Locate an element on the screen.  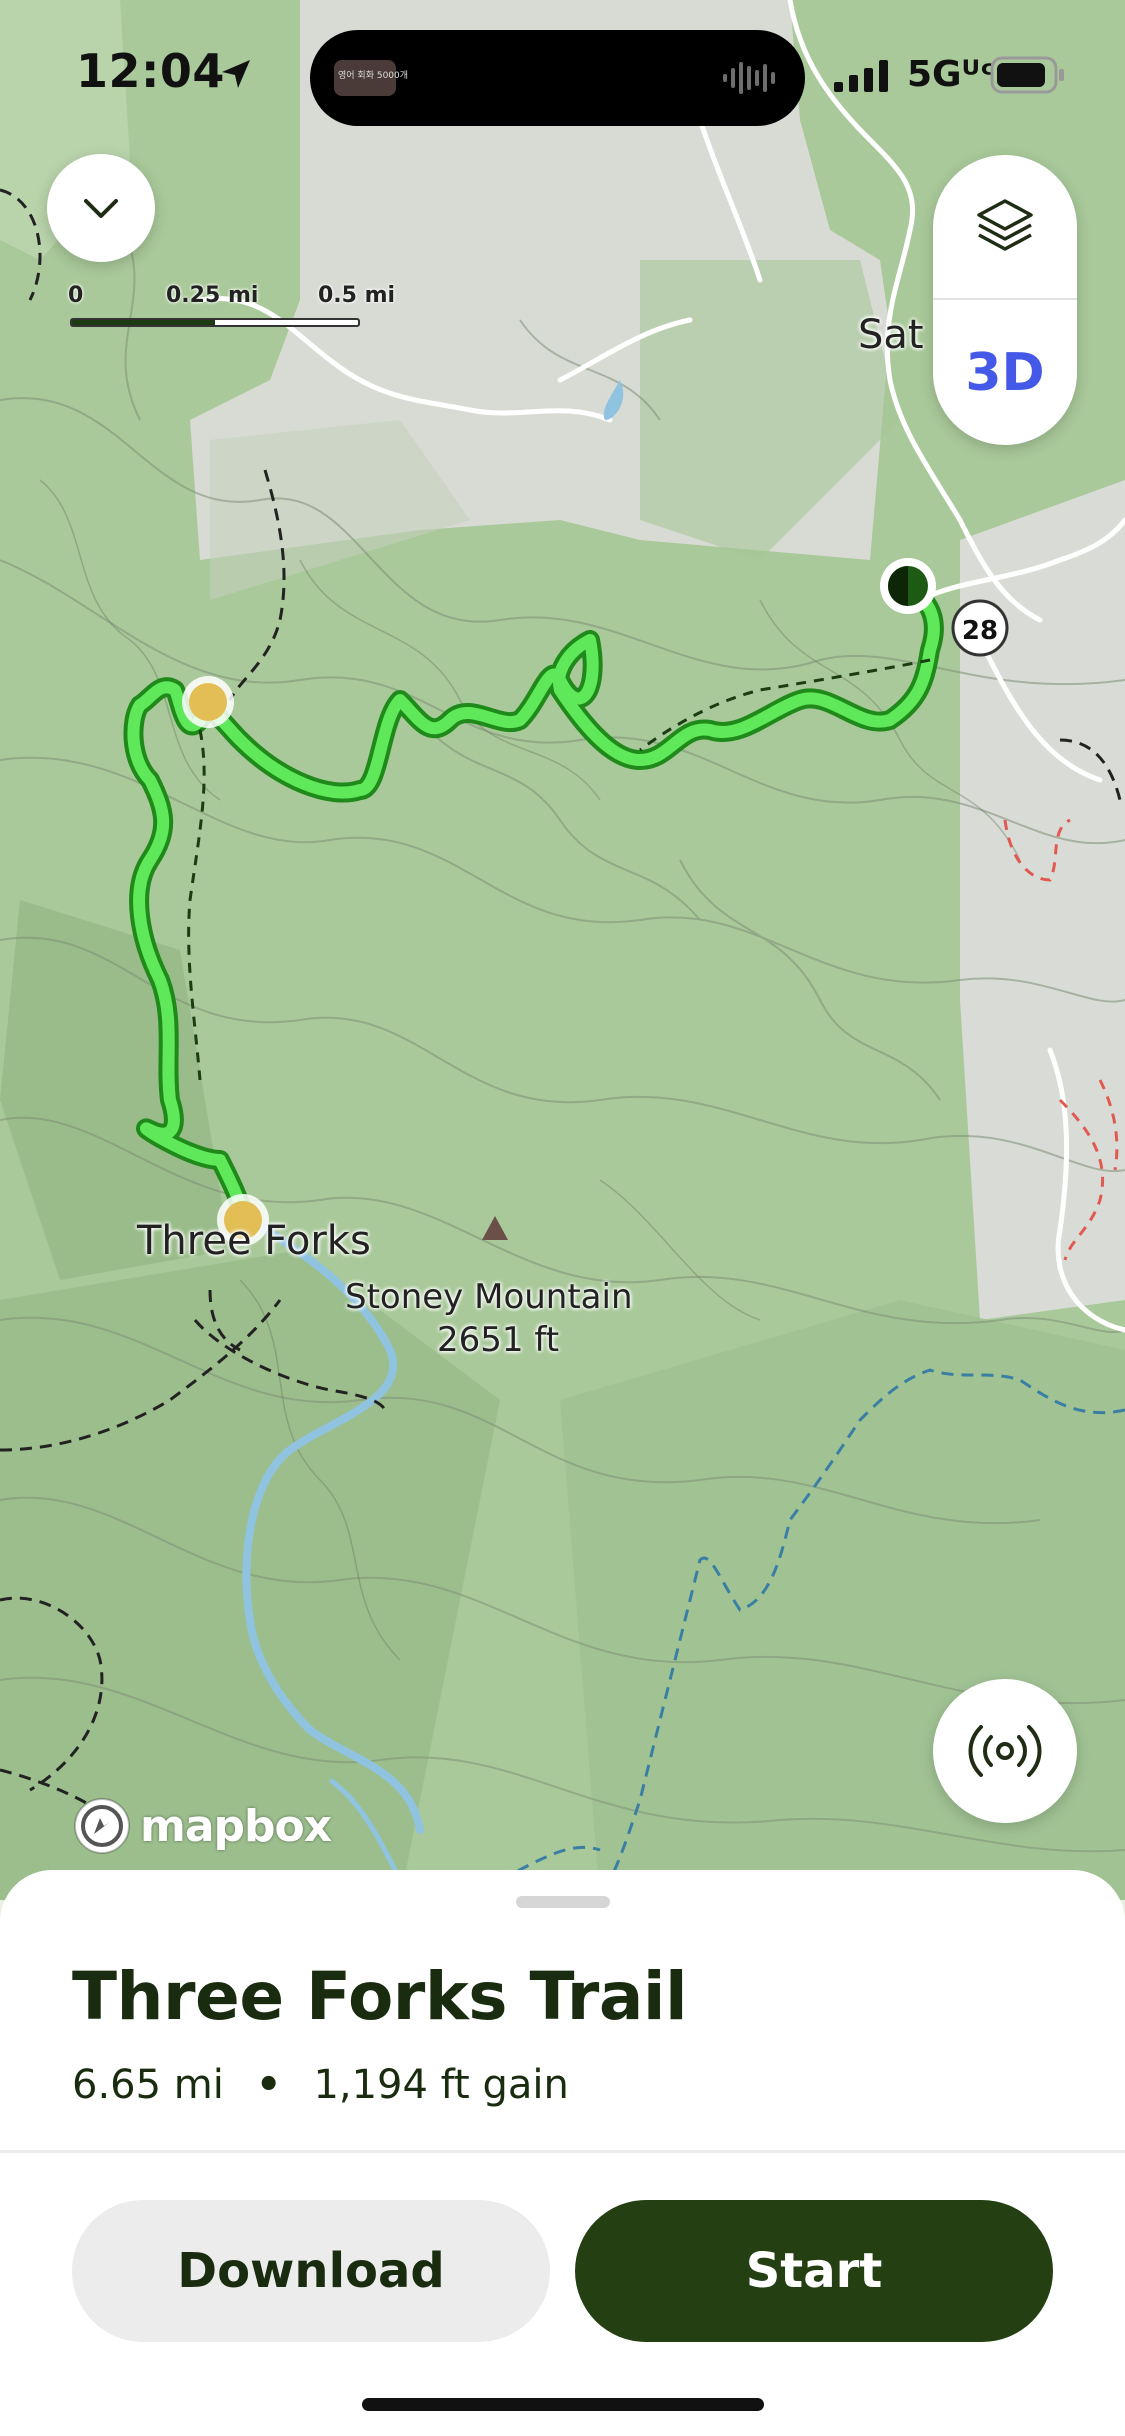
battery-icon is located at coordinates (1027, 75).